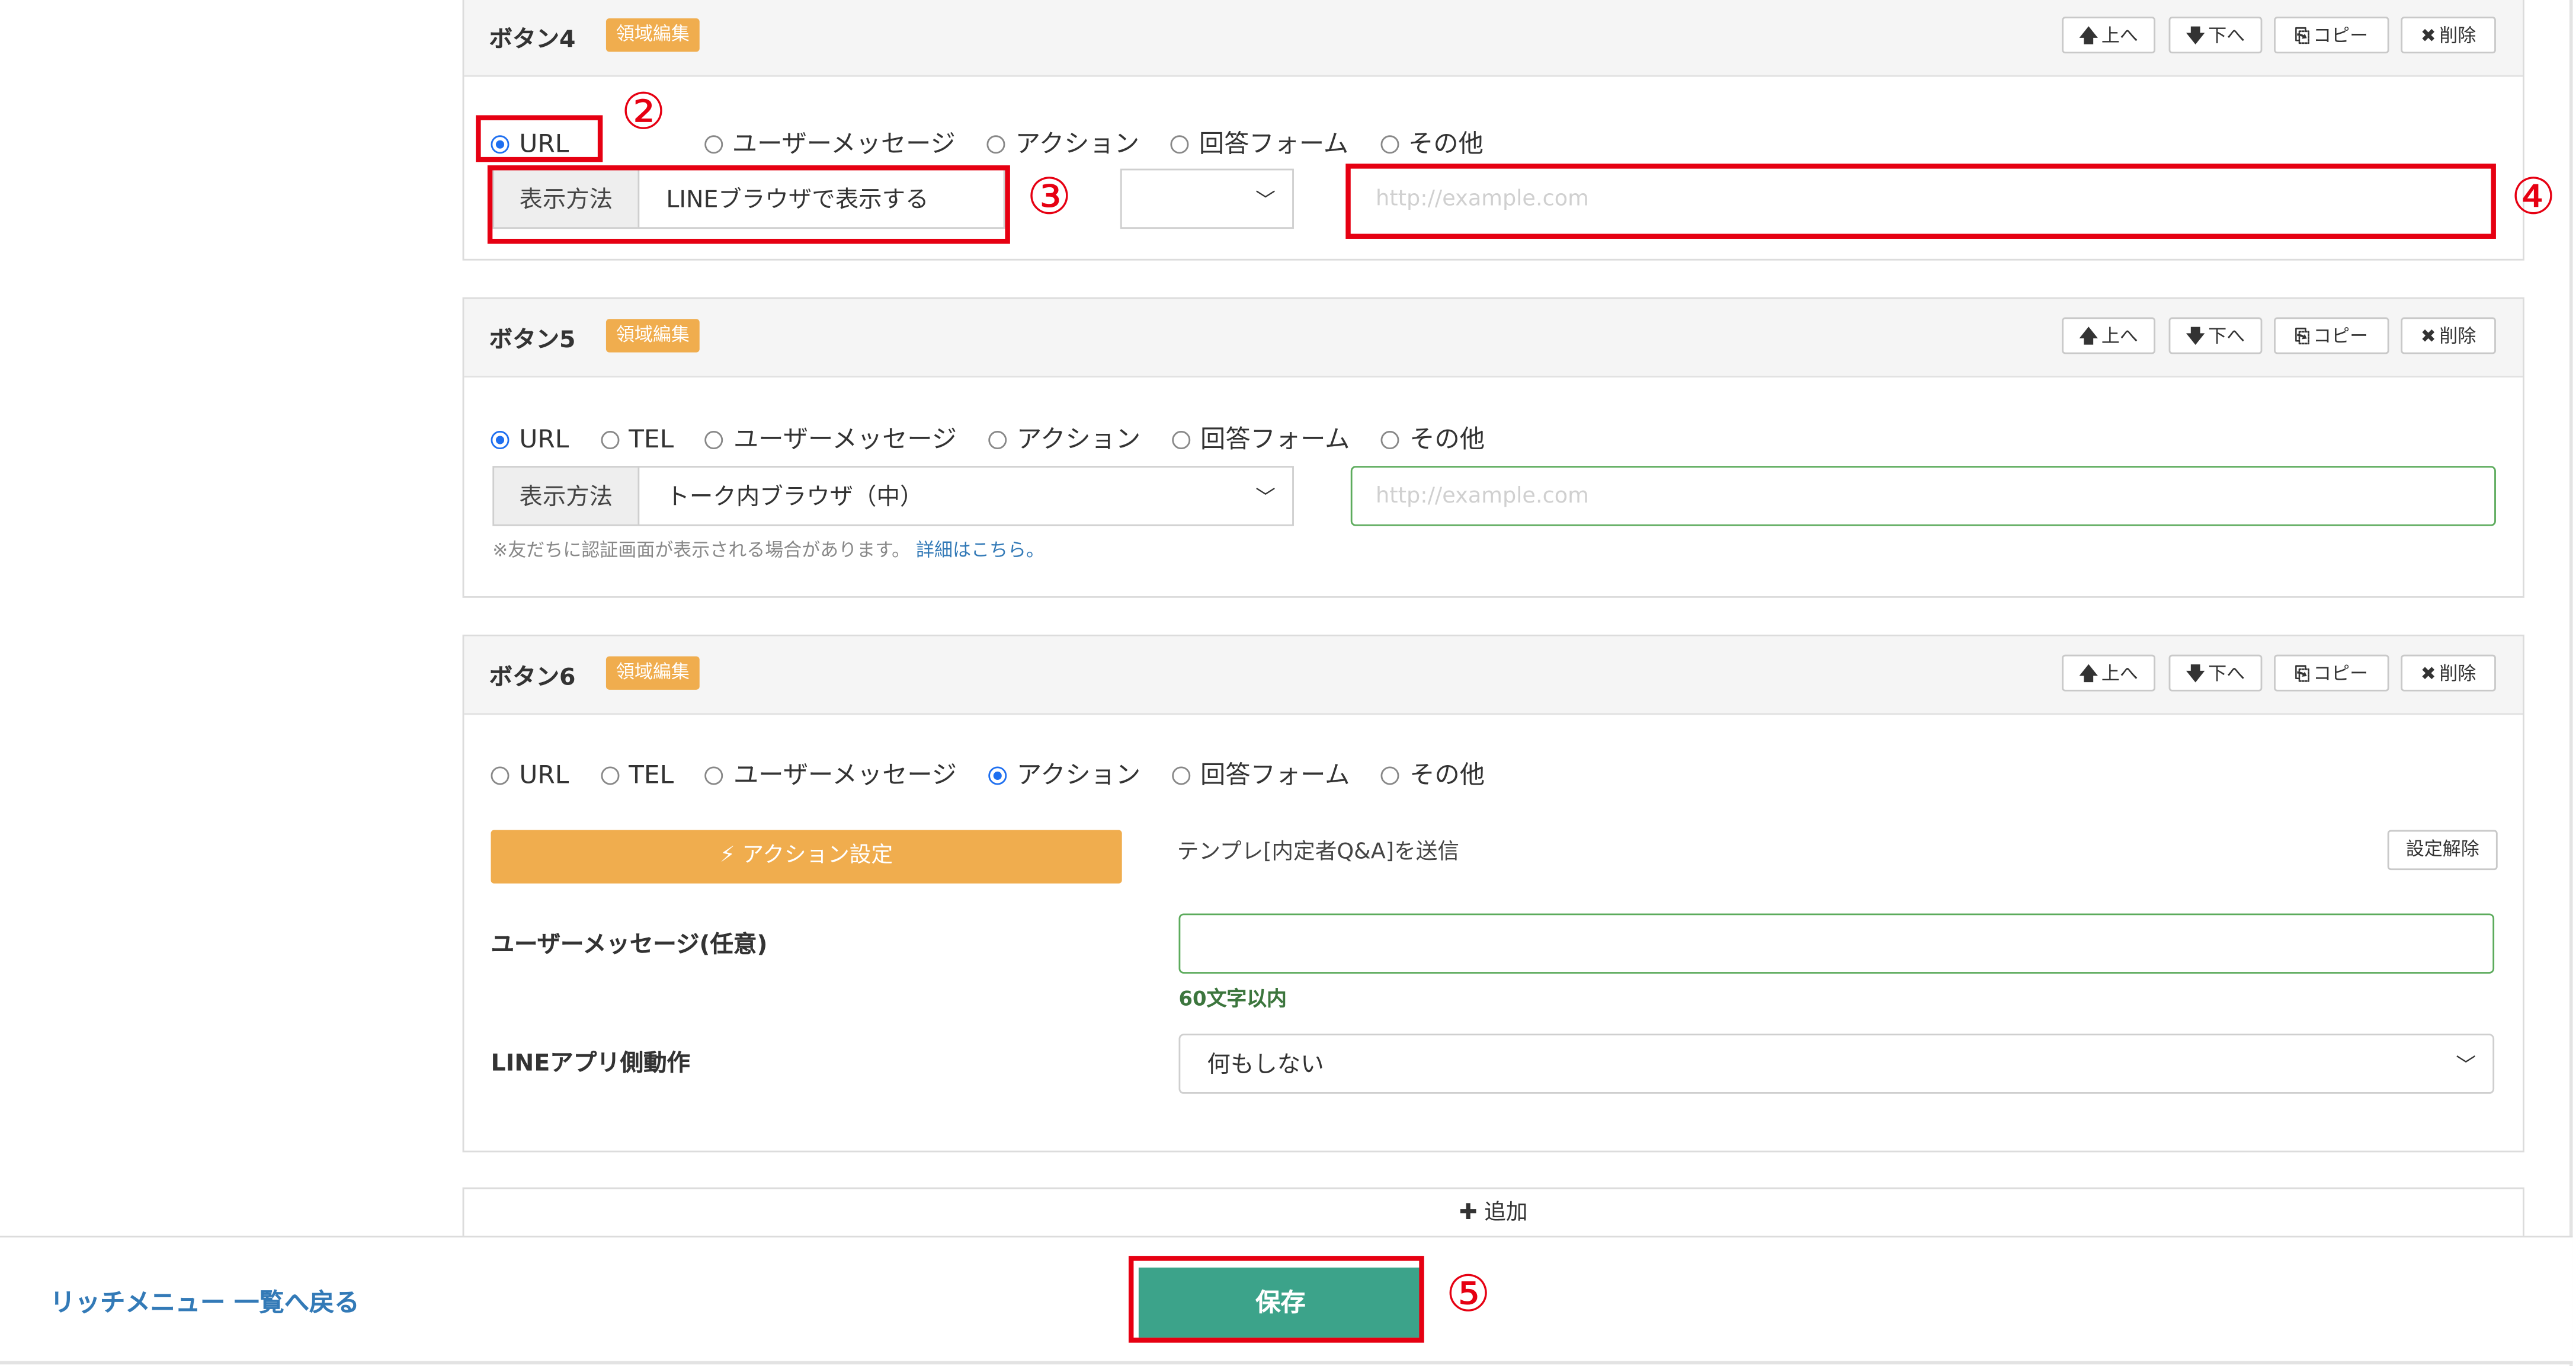 The width and height of the screenshot is (2576, 1366). What do you see at coordinates (2571, 683) in the screenshot?
I see `frame-border-right` at bounding box center [2571, 683].